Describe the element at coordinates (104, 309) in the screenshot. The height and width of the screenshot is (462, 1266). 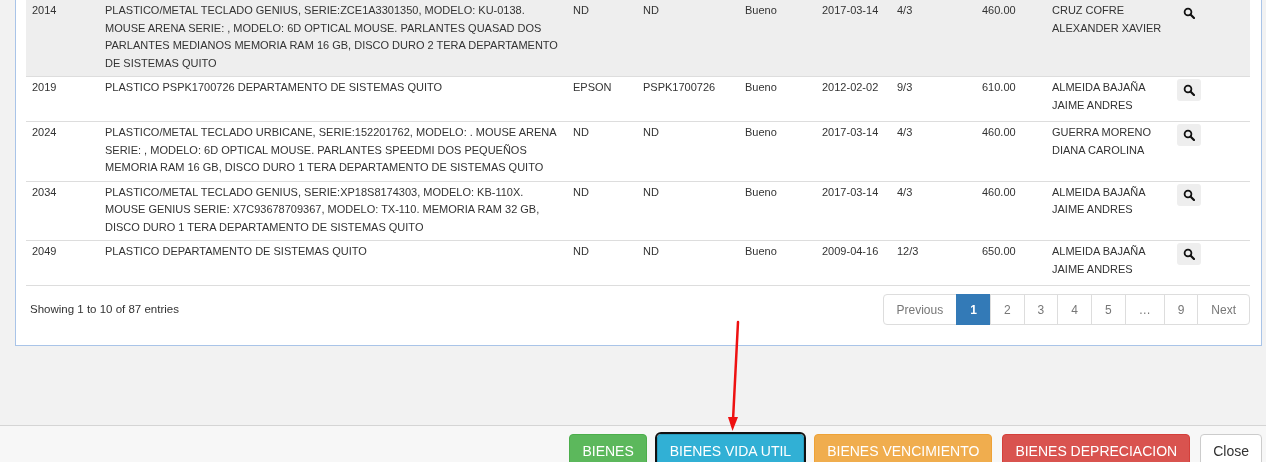
I see `entries-info: Showing 1 to 10 of 87 entries` at that location.